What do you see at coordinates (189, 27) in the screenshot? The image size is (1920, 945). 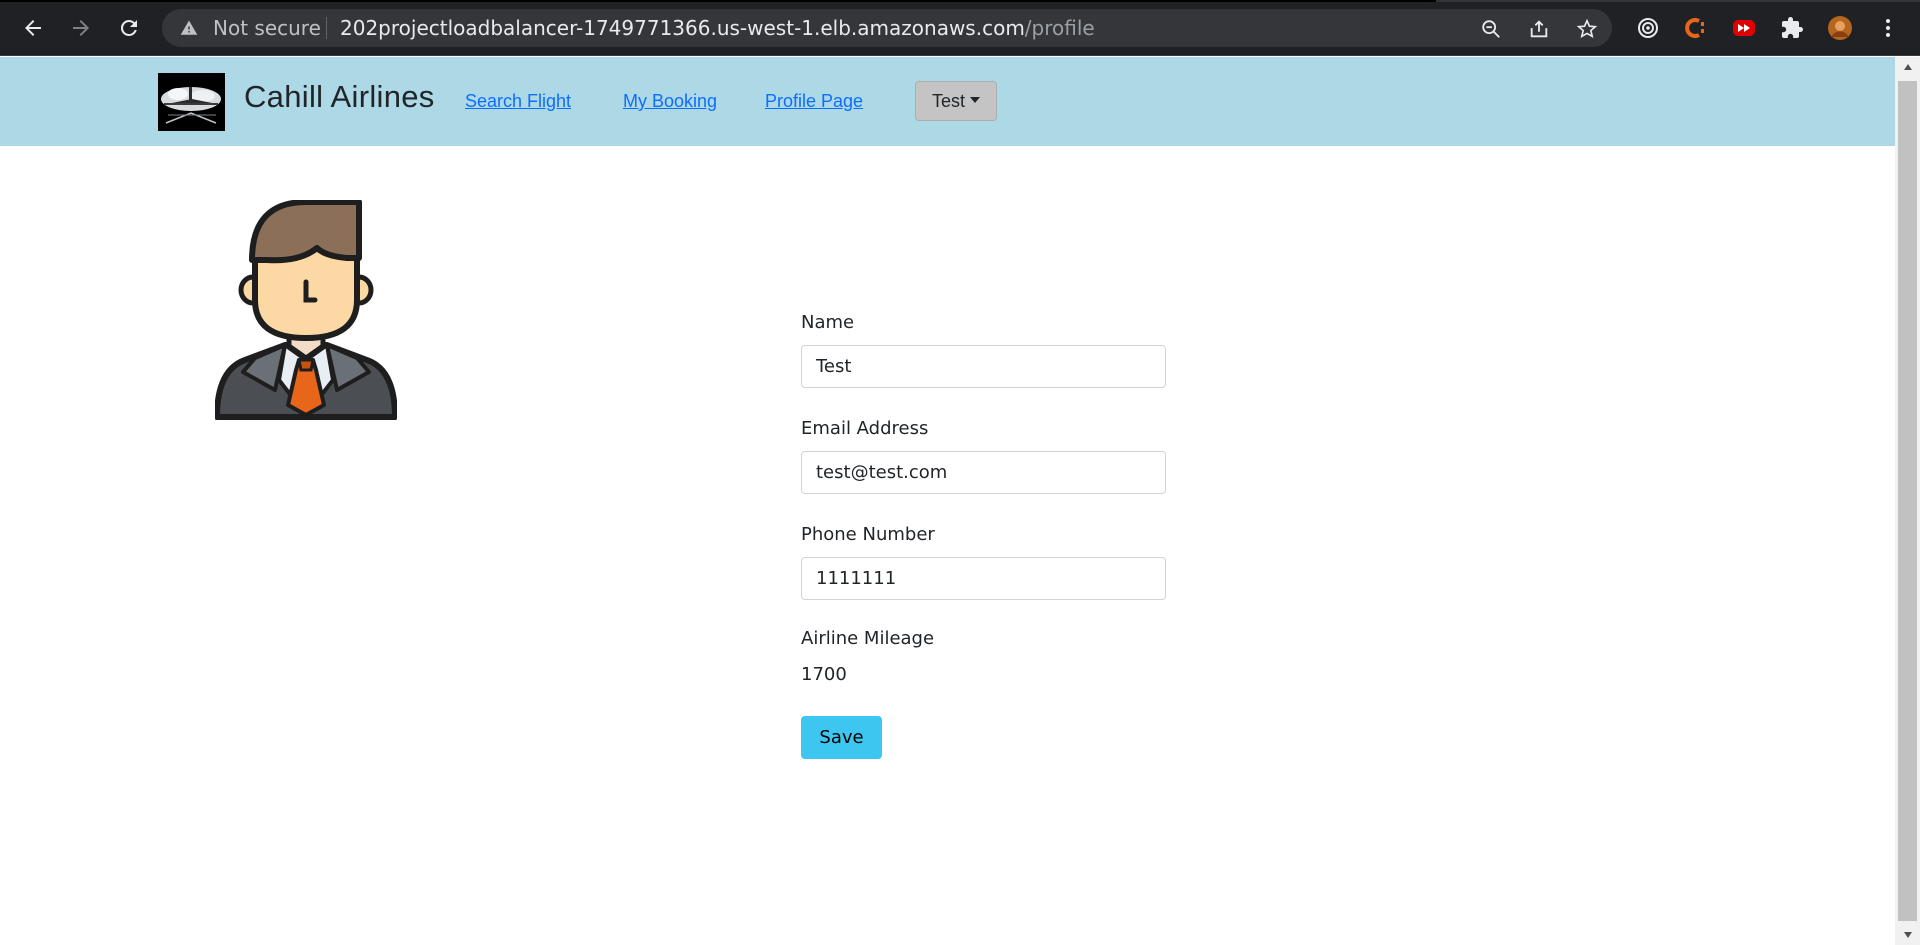 I see `warning-icon` at bounding box center [189, 27].